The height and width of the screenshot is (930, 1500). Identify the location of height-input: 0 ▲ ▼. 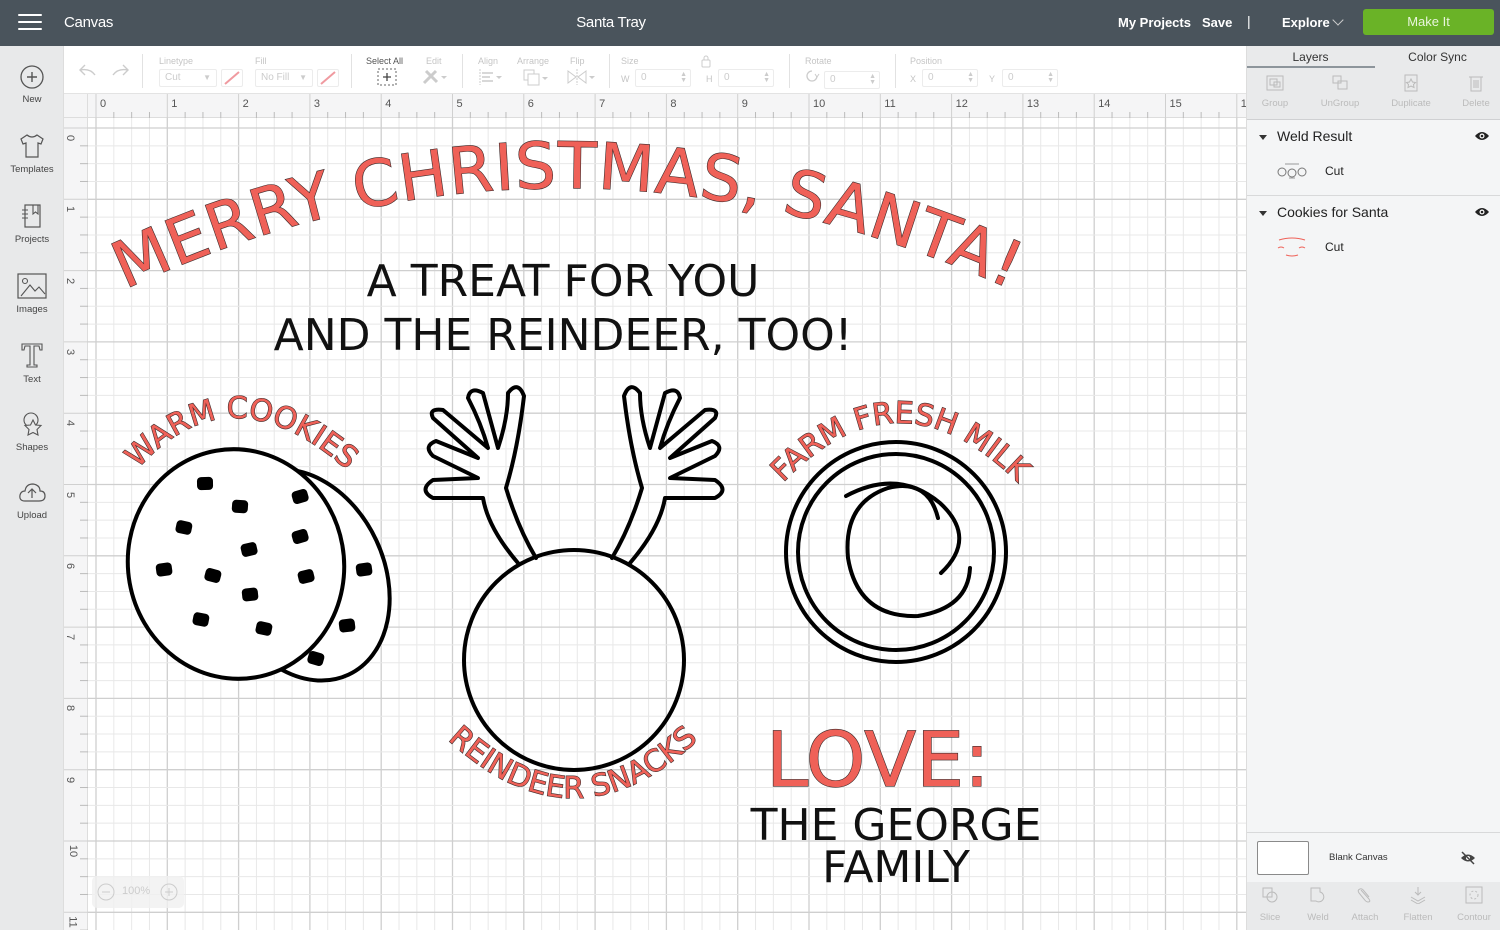
(746, 78).